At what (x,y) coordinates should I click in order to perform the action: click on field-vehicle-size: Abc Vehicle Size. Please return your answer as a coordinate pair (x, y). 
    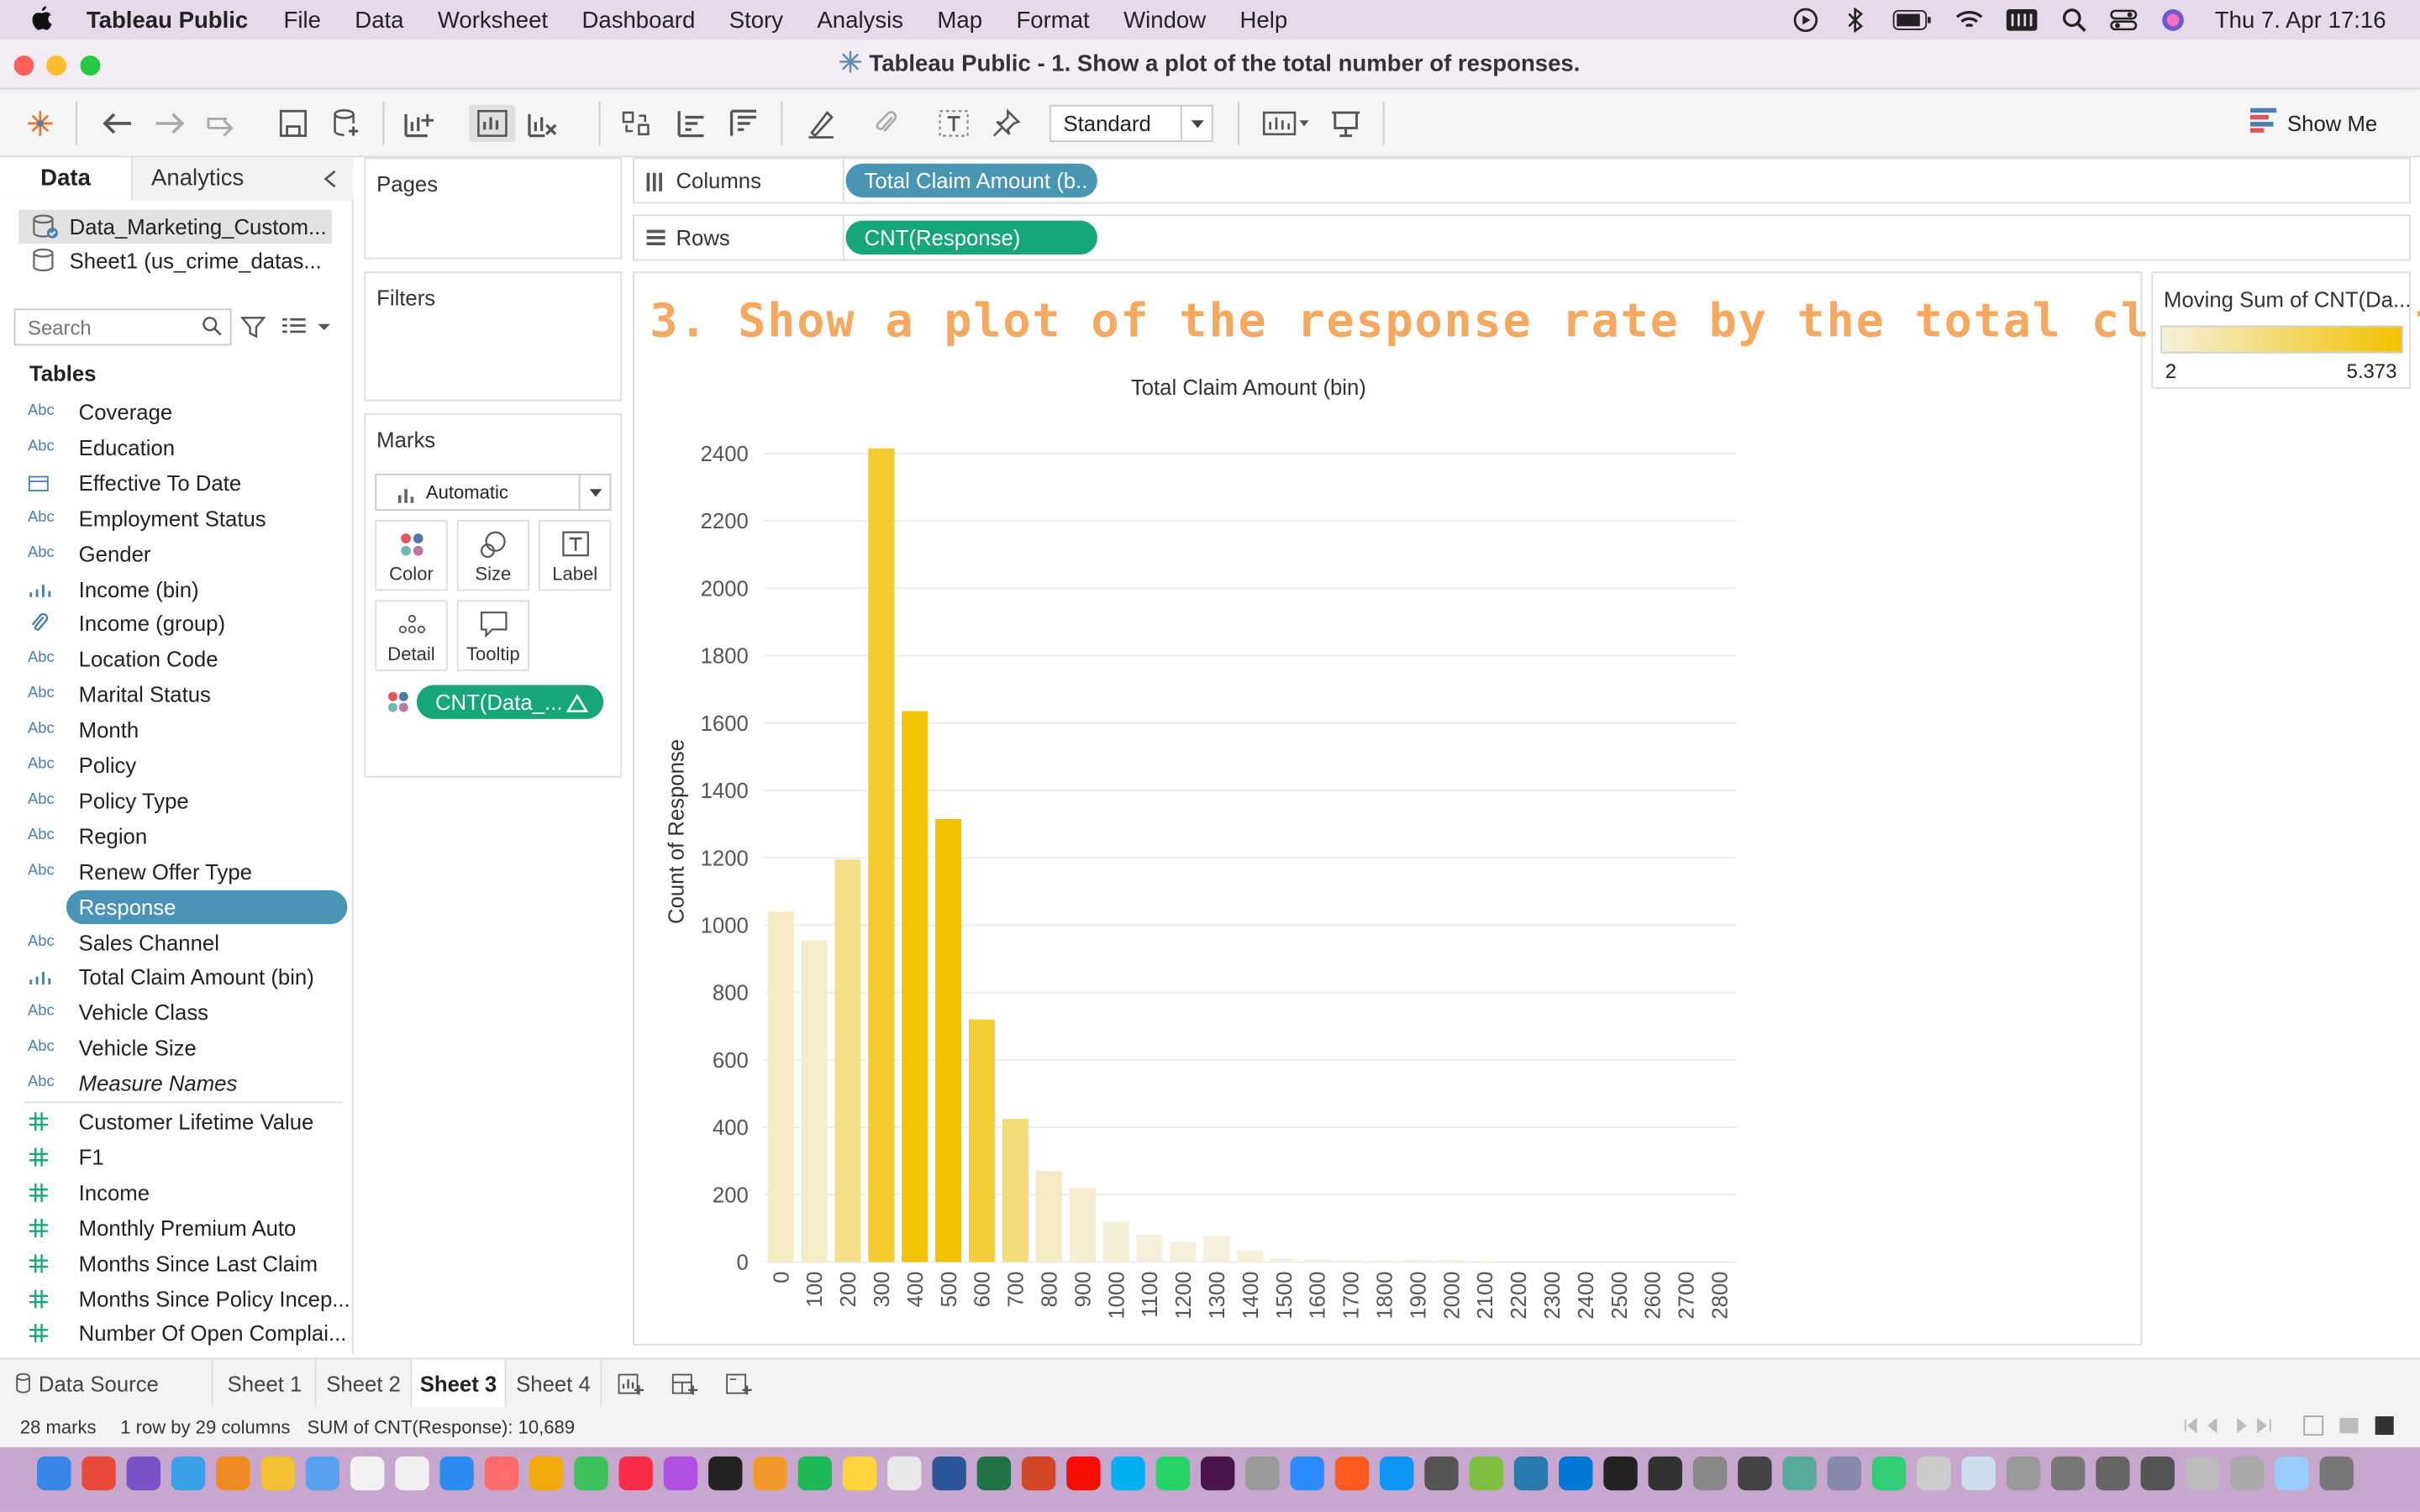
    Looking at the image, I should click on (188, 1047).